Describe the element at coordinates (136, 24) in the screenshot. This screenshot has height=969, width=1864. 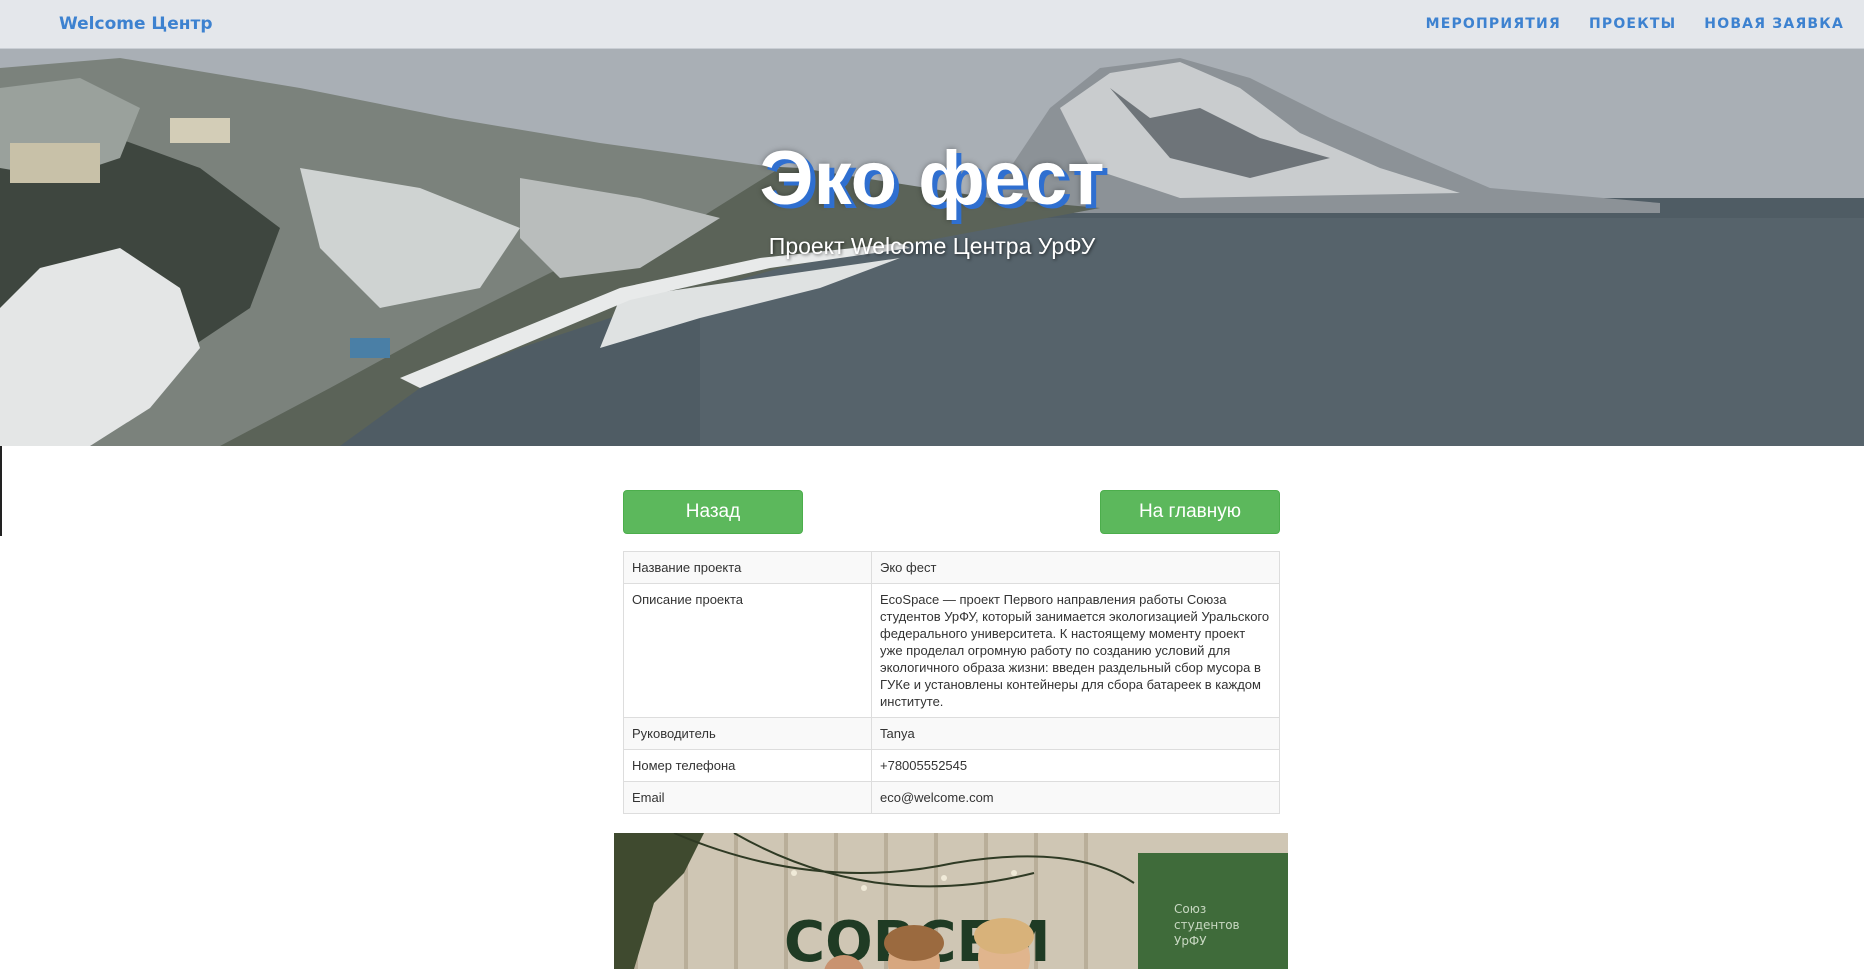
I see `brand-link: Welcome Центр` at that location.